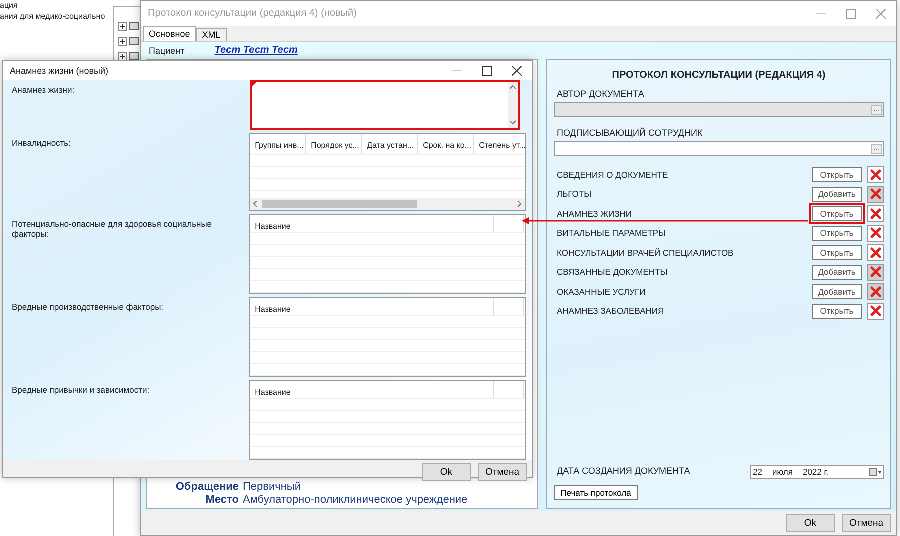 This screenshot has width=900, height=536. Describe the element at coordinates (595, 213) in the screenshot. I see `section-label: АНАМНЕЗ ЖИЗНИ` at that location.